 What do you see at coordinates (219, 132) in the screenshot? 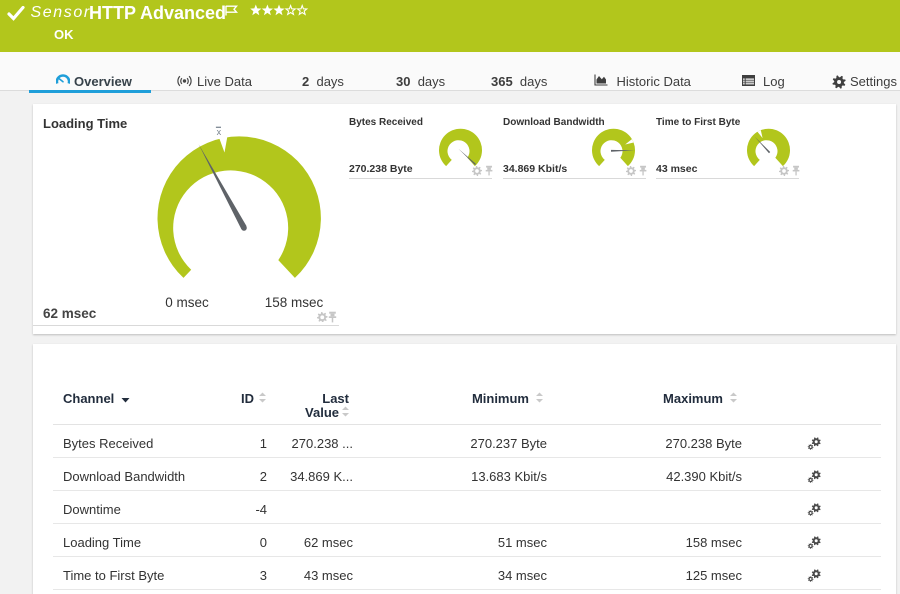
I see `svg-text: x` at bounding box center [219, 132].